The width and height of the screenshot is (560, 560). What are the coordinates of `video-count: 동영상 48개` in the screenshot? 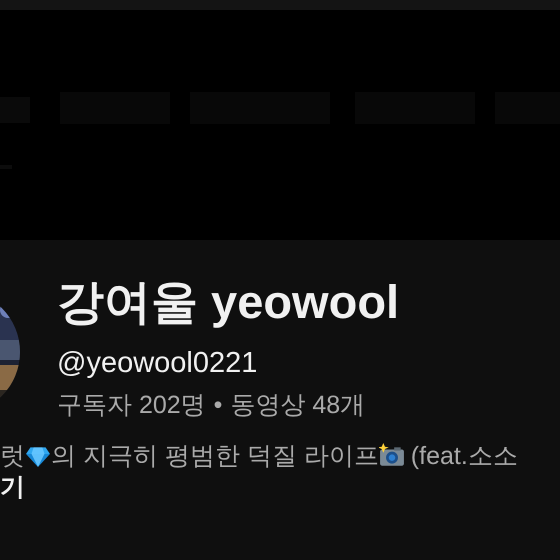 It's located at (298, 405).